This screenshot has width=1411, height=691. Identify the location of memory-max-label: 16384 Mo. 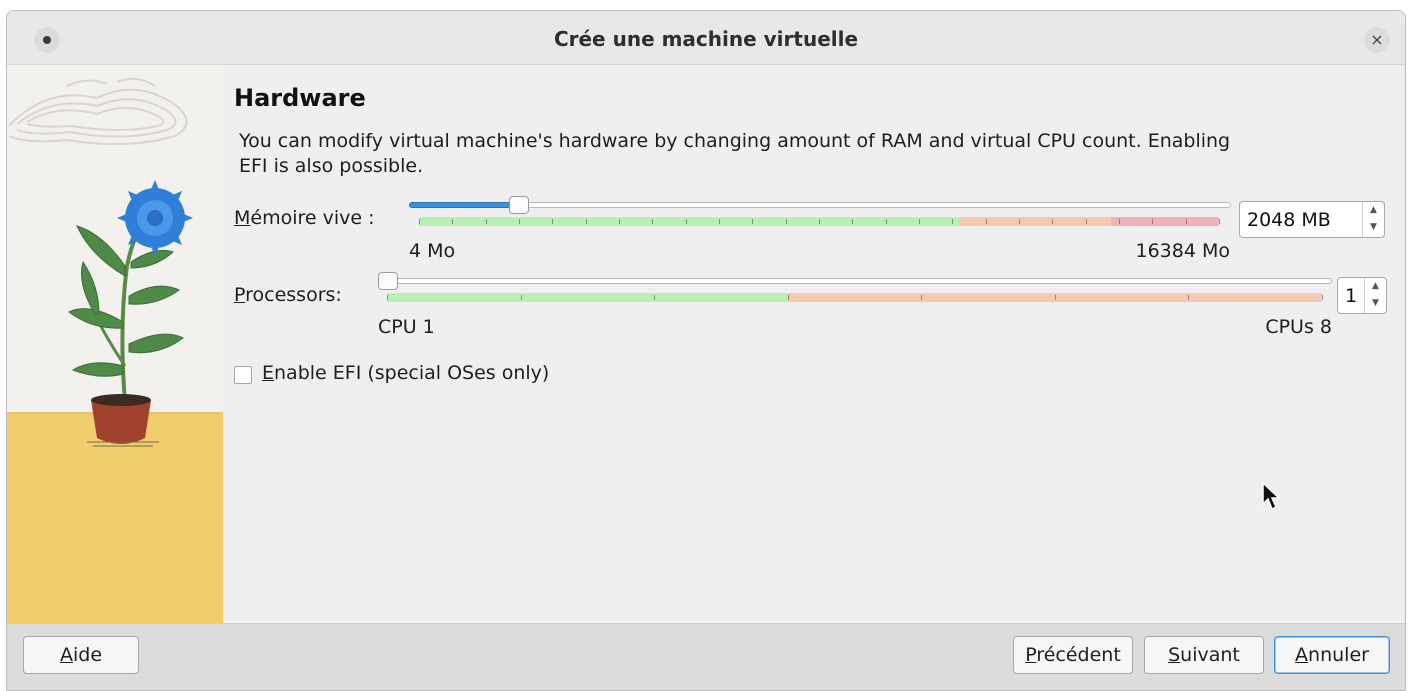
(1183, 251).